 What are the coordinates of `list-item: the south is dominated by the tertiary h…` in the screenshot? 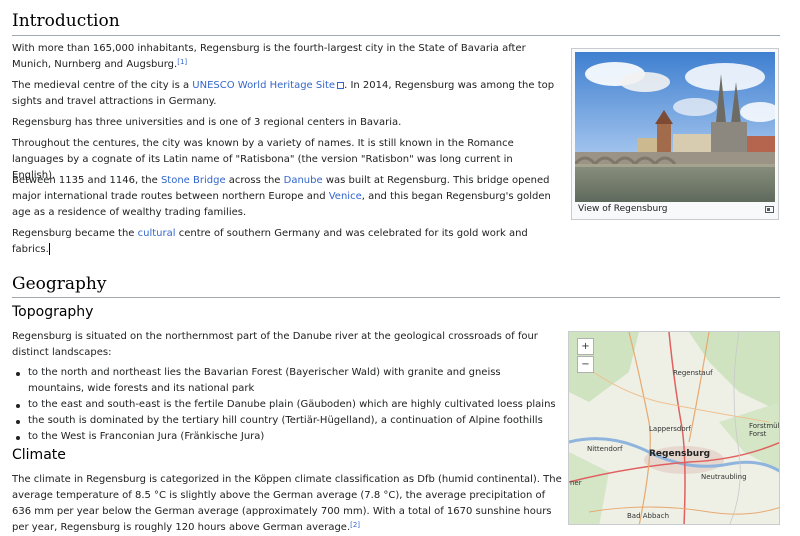 It's located at (284, 421).